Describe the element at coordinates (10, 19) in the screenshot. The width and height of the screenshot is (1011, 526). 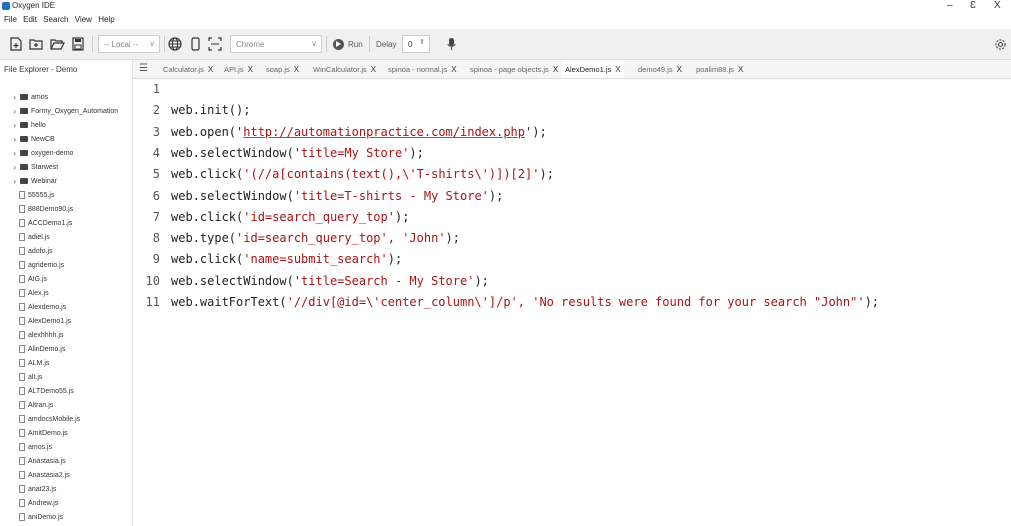
I see `menu-file: File` at that location.